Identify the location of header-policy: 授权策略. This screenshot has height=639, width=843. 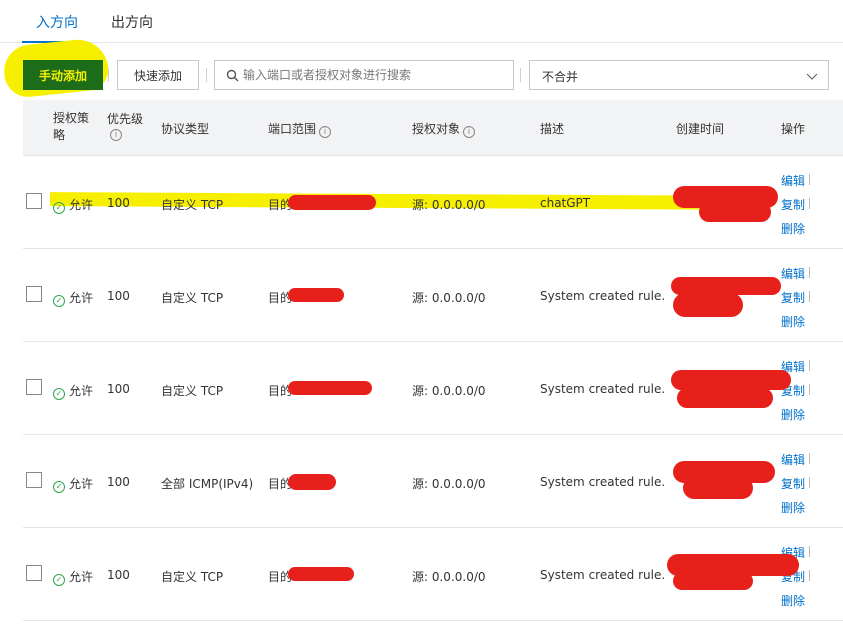
(71, 126).